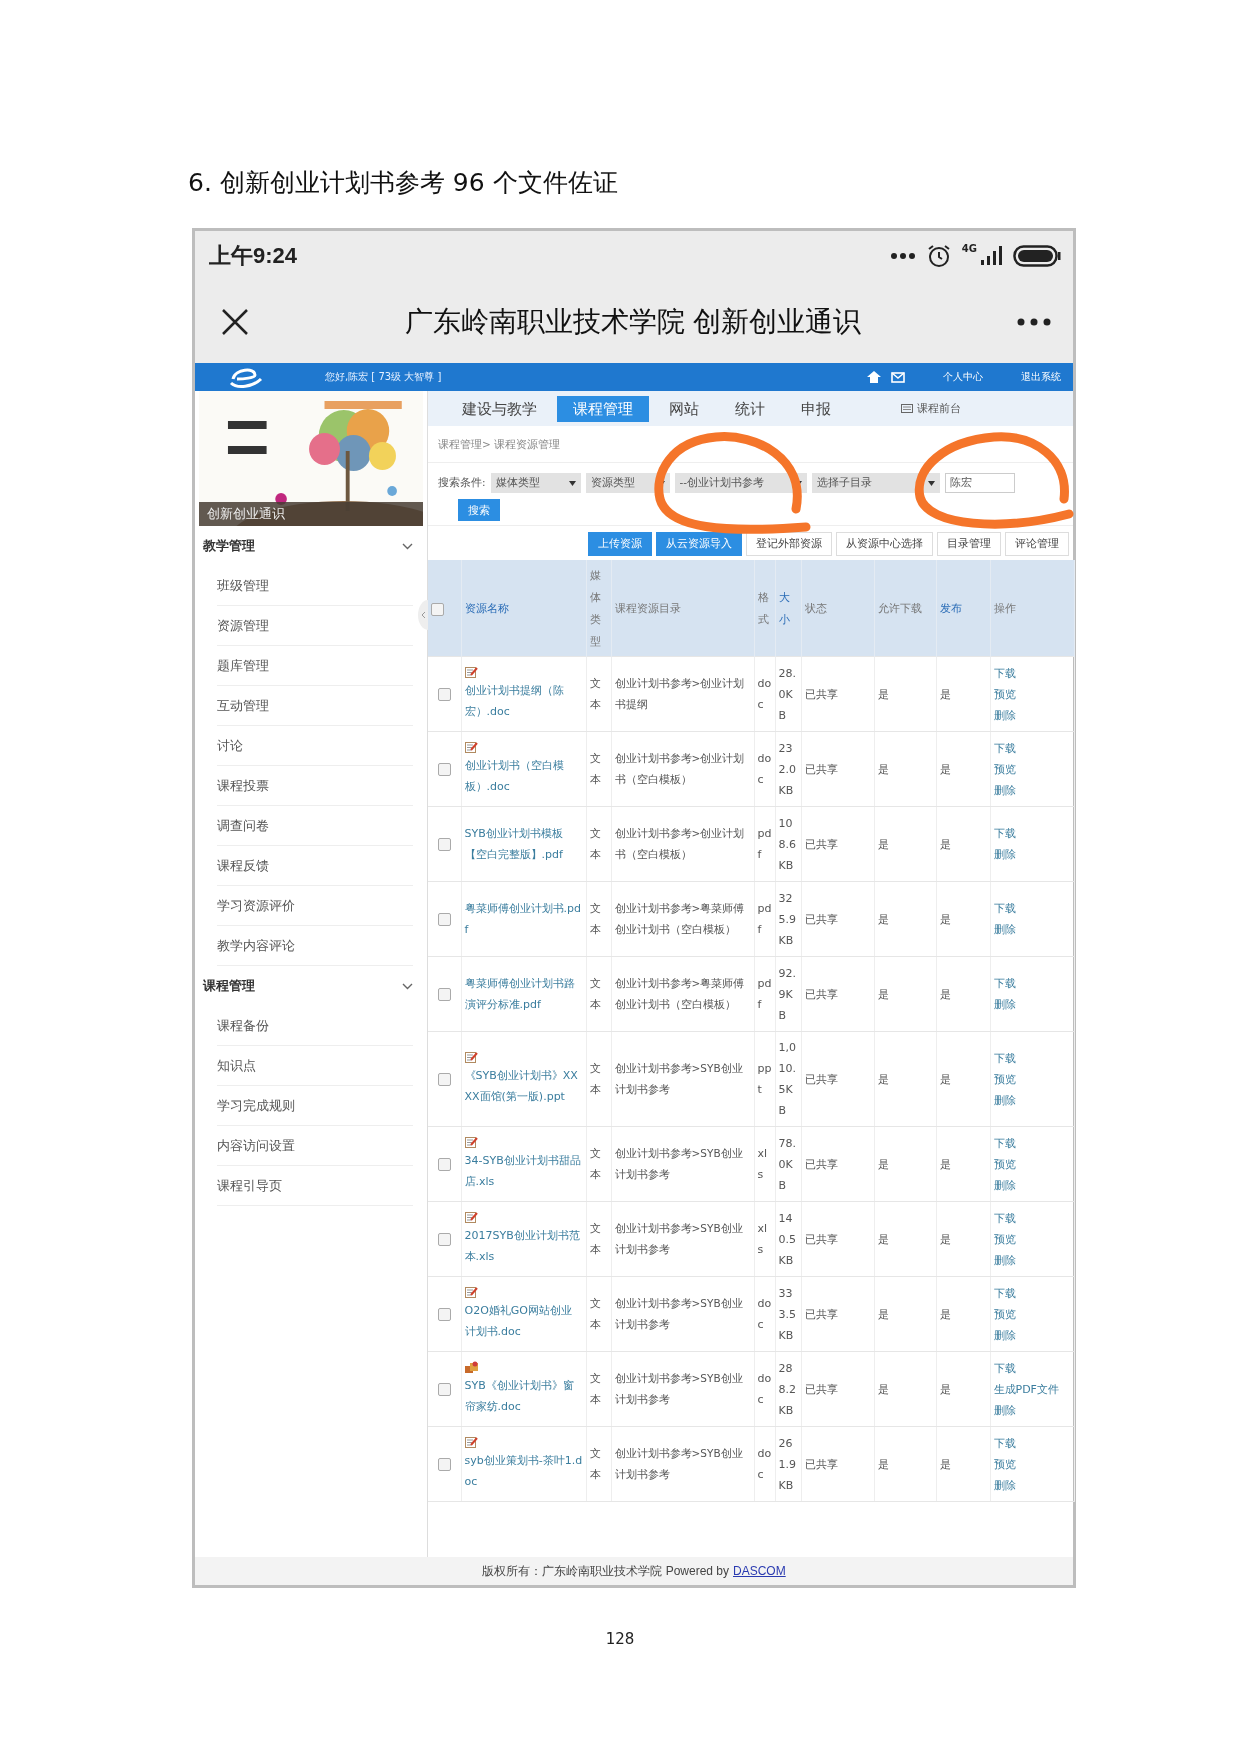  Describe the element at coordinates (759, 1571) in the screenshot. I see `vendor-link: DASCOM` at that location.